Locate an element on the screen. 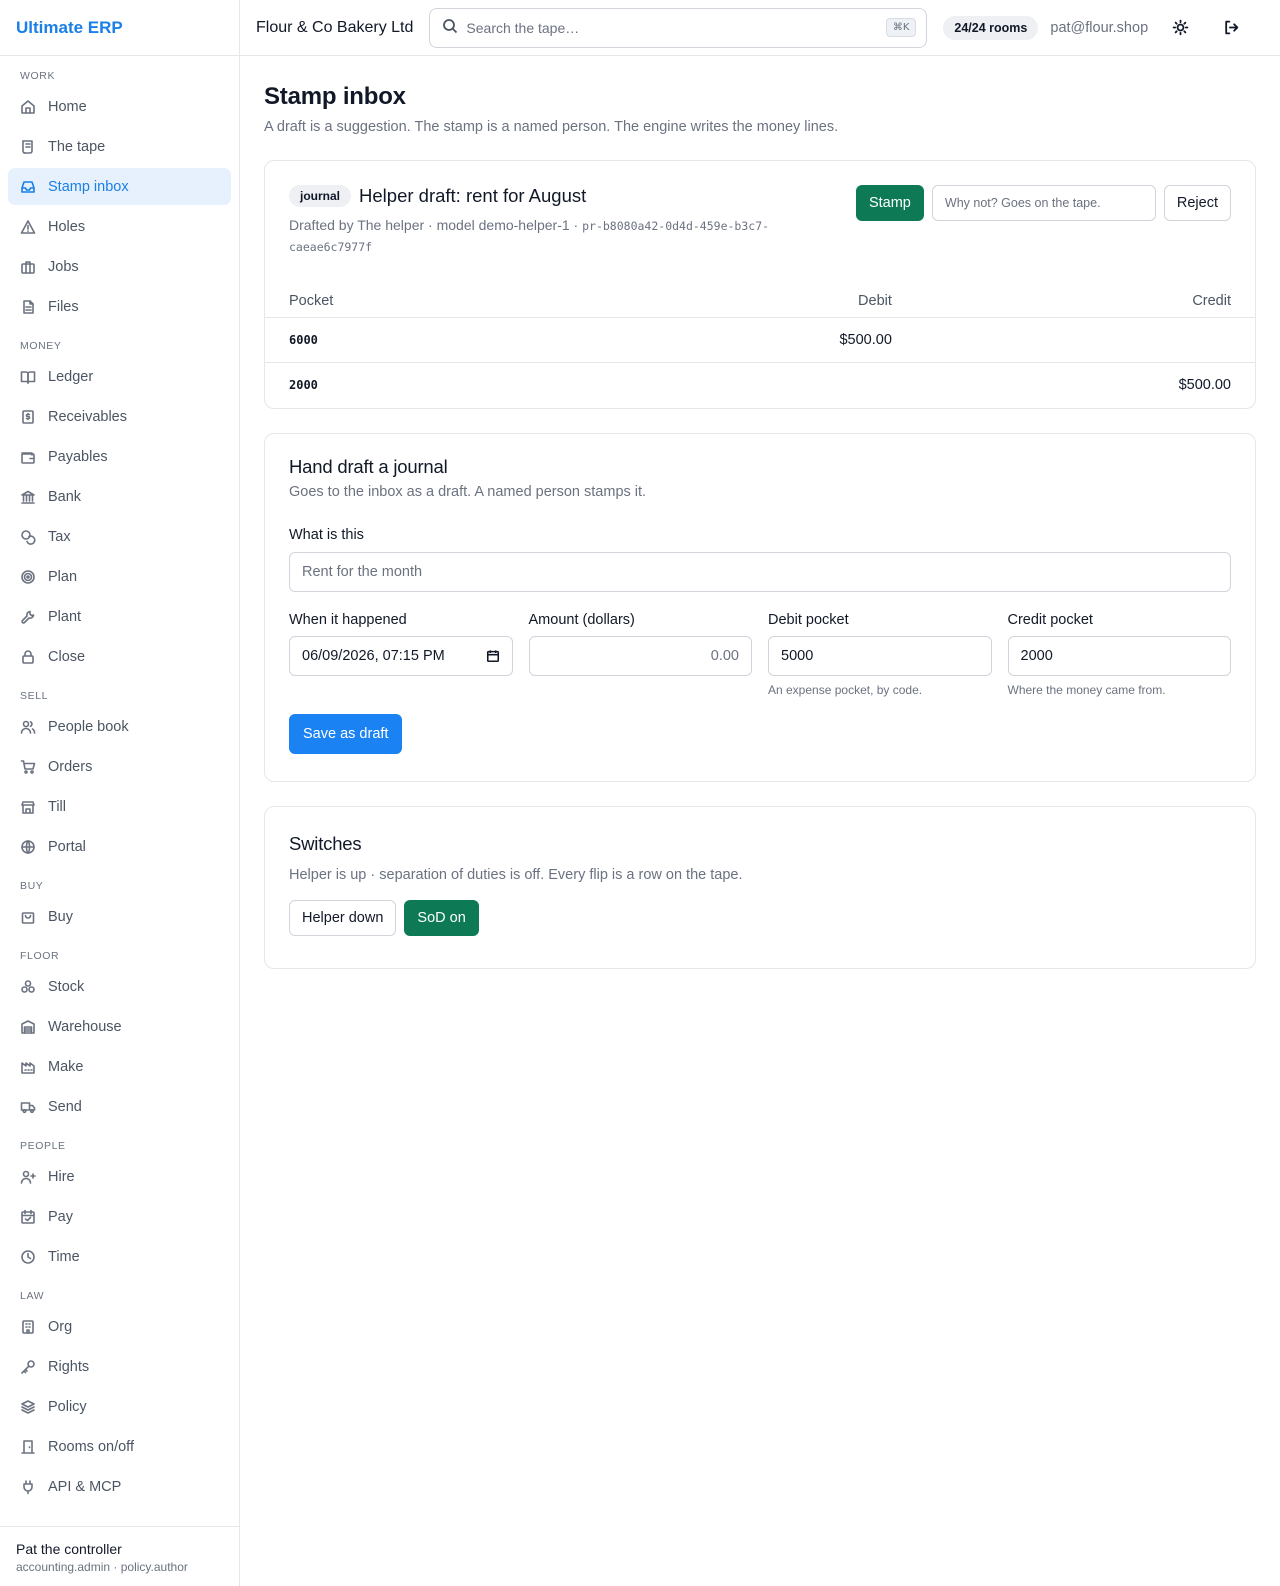  sidebar-item-holes: Holes is located at coordinates (119, 226).